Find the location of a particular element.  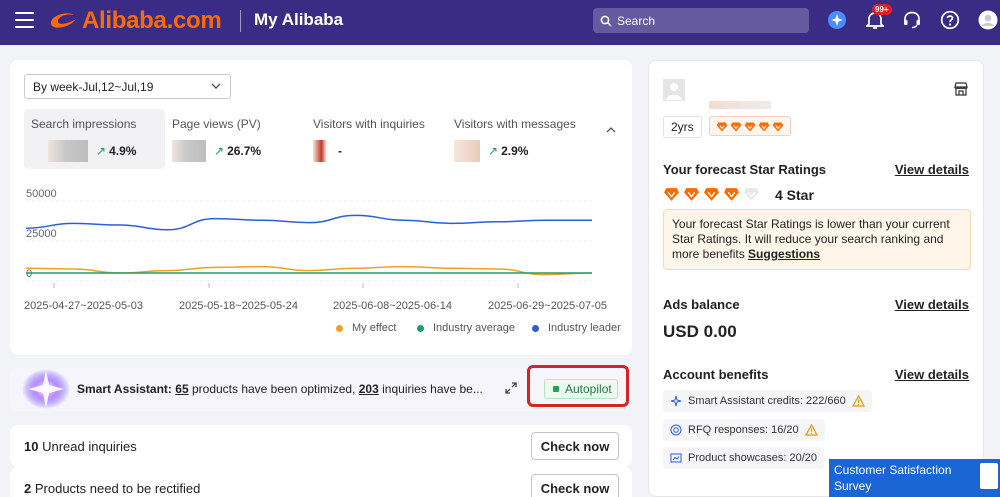

forecast-star-rating is located at coordinates (711, 197).